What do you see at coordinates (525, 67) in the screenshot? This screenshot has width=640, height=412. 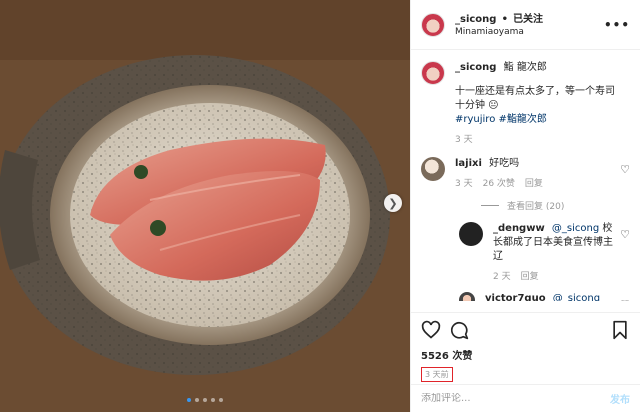 I see `caption-restaurant: 鮨 龍次郎` at bounding box center [525, 67].